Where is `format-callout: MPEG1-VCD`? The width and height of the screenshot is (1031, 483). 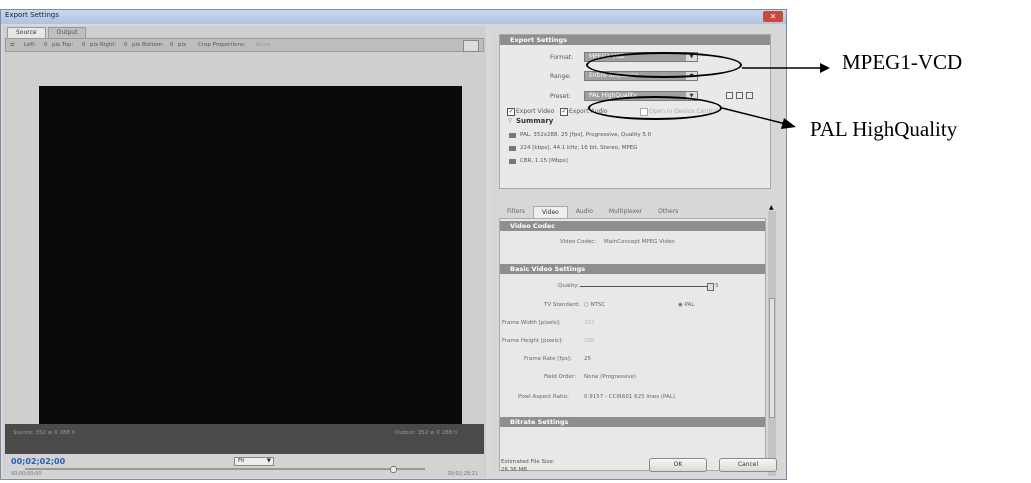
format-callout: MPEG1-VCD is located at coordinates (902, 62).